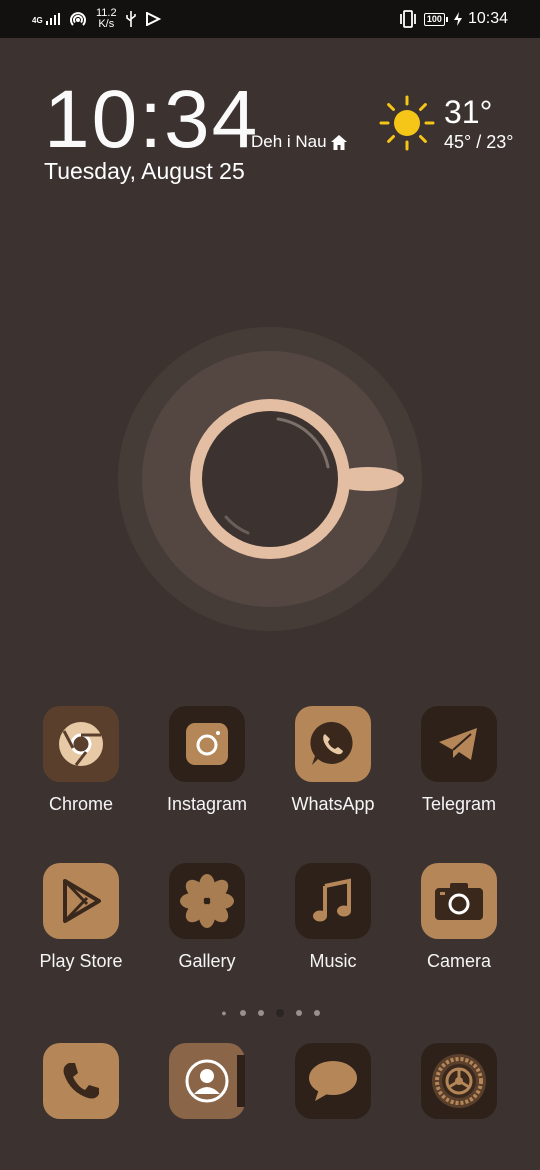 Image resolution: width=540 pixels, height=1170 pixels. I want to click on usb-icon, so click(130, 19).